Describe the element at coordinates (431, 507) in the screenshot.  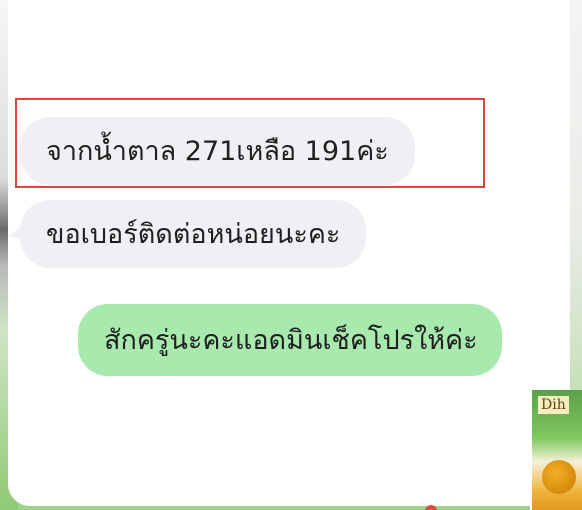
I see `notification-dot` at that location.